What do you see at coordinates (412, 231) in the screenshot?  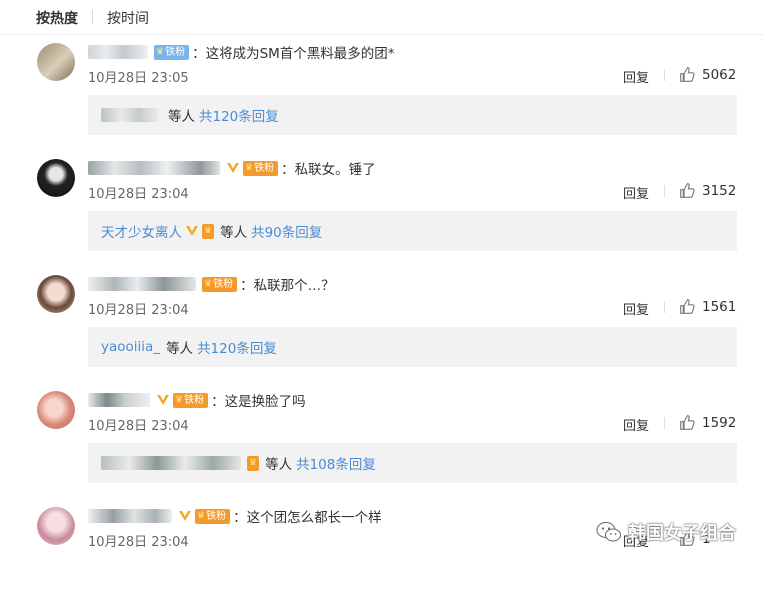 I see `reply-summary: 天才少女离人 ♛ 等人 共90条回复` at bounding box center [412, 231].